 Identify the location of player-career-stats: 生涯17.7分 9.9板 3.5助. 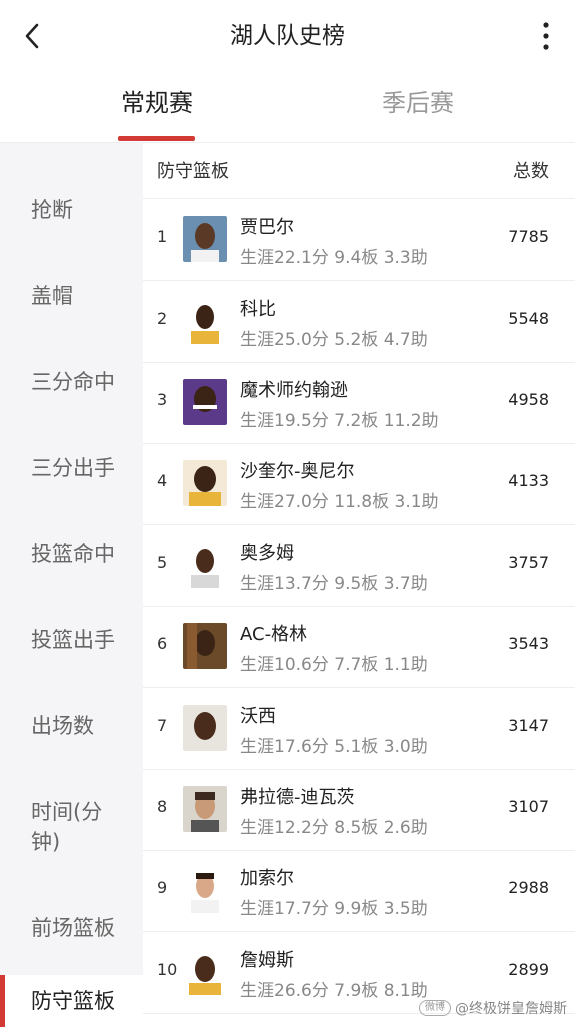
(334, 906).